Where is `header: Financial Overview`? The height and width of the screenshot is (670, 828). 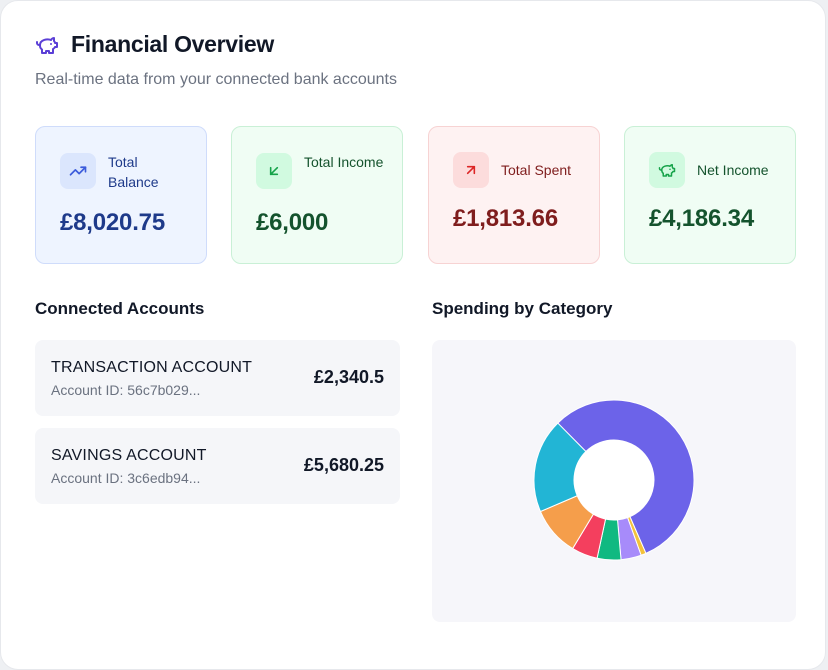 header: Financial Overview is located at coordinates (154, 44).